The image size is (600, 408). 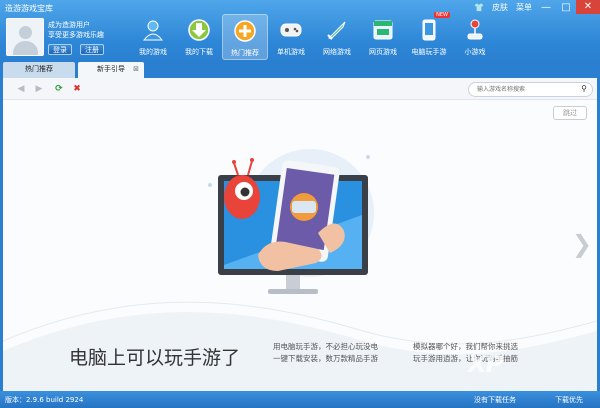 I want to click on login-button: 登录, so click(x=60, y=49).